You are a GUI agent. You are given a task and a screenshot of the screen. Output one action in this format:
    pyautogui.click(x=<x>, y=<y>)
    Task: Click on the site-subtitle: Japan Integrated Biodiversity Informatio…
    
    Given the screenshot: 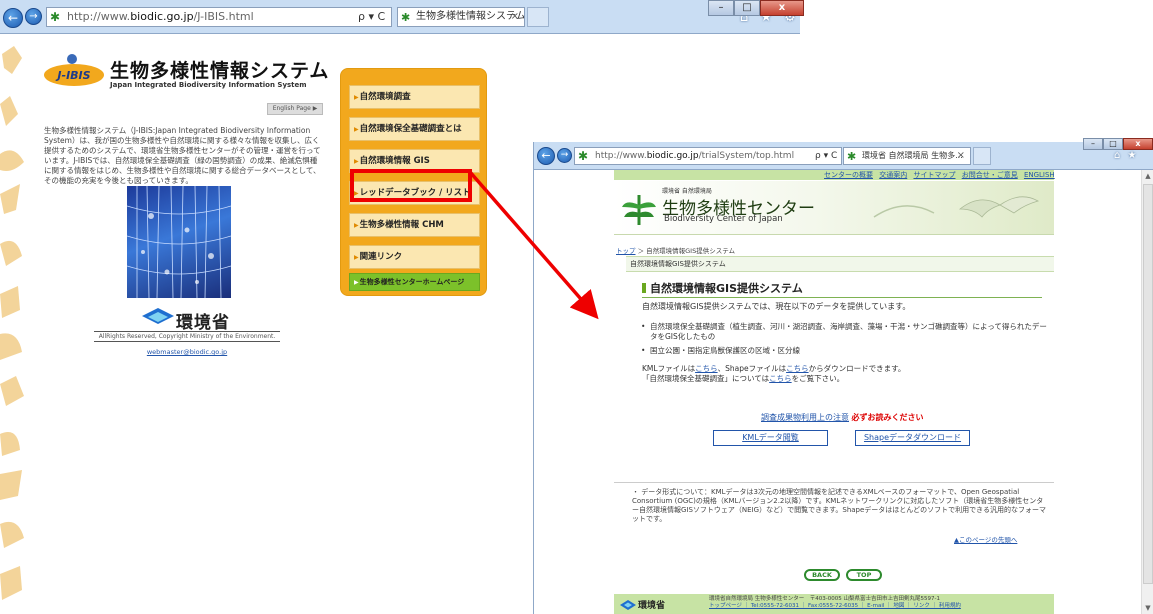 What is the action you would take?
    pyautogui.click(x=208, y=85)
    